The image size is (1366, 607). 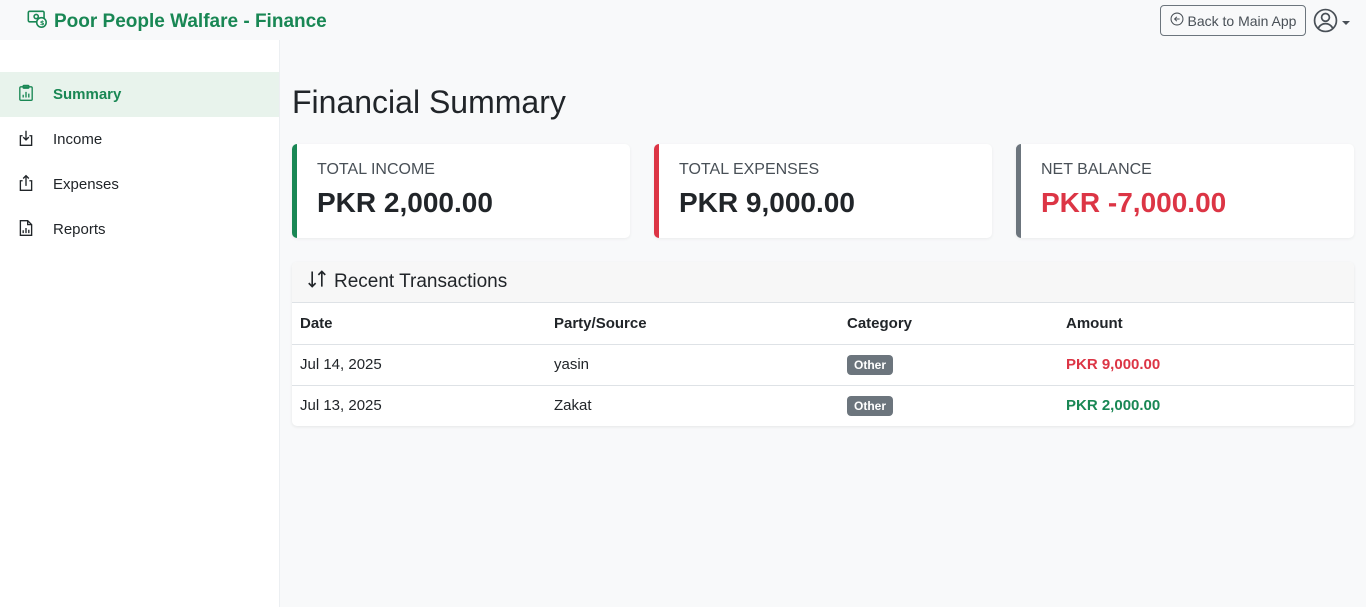 I want to click on panel-title: Recent Transactions, so click(x=421, y=281).